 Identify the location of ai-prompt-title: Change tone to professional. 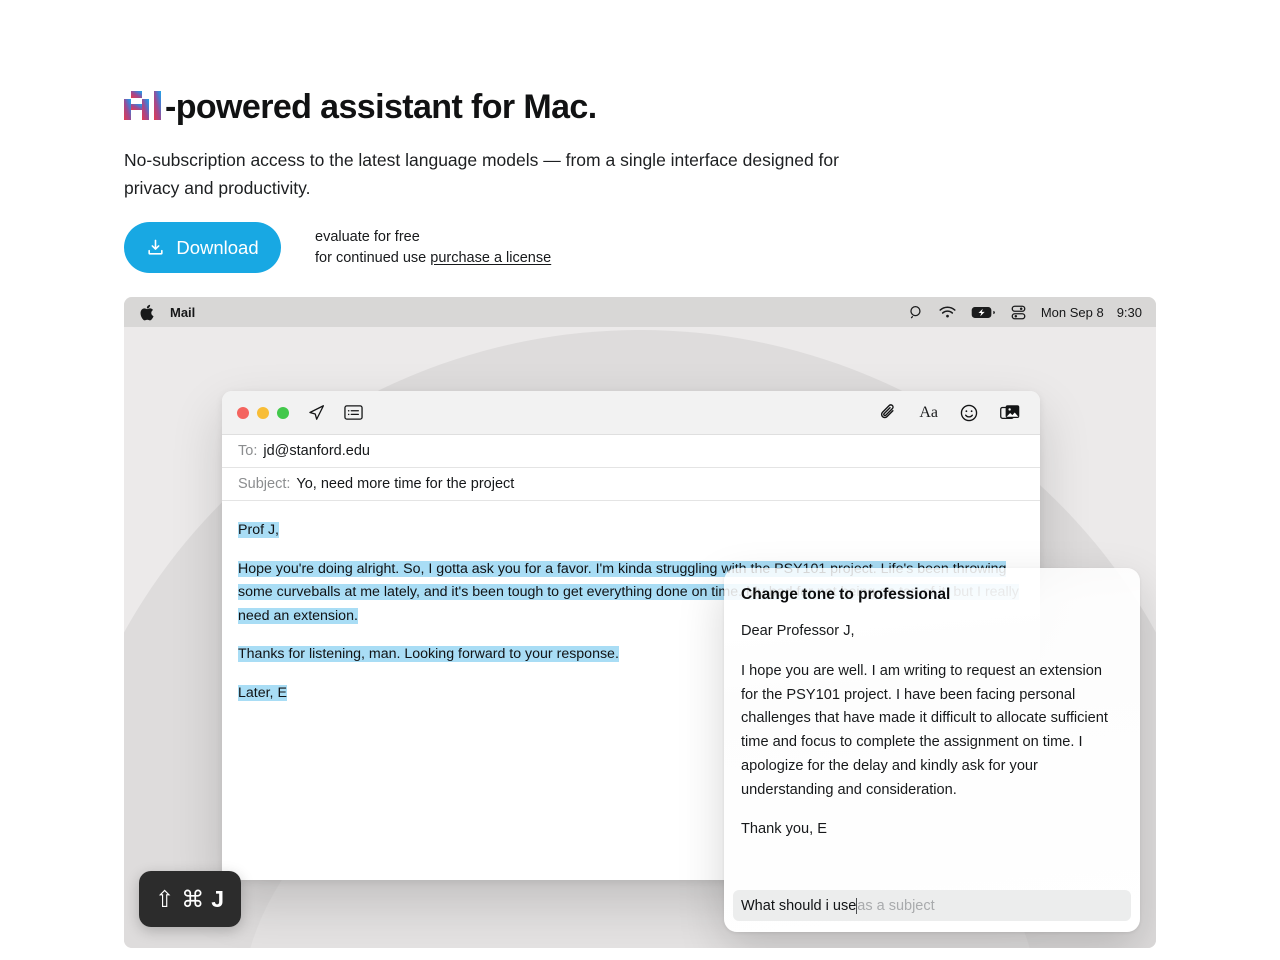
(846, 594).